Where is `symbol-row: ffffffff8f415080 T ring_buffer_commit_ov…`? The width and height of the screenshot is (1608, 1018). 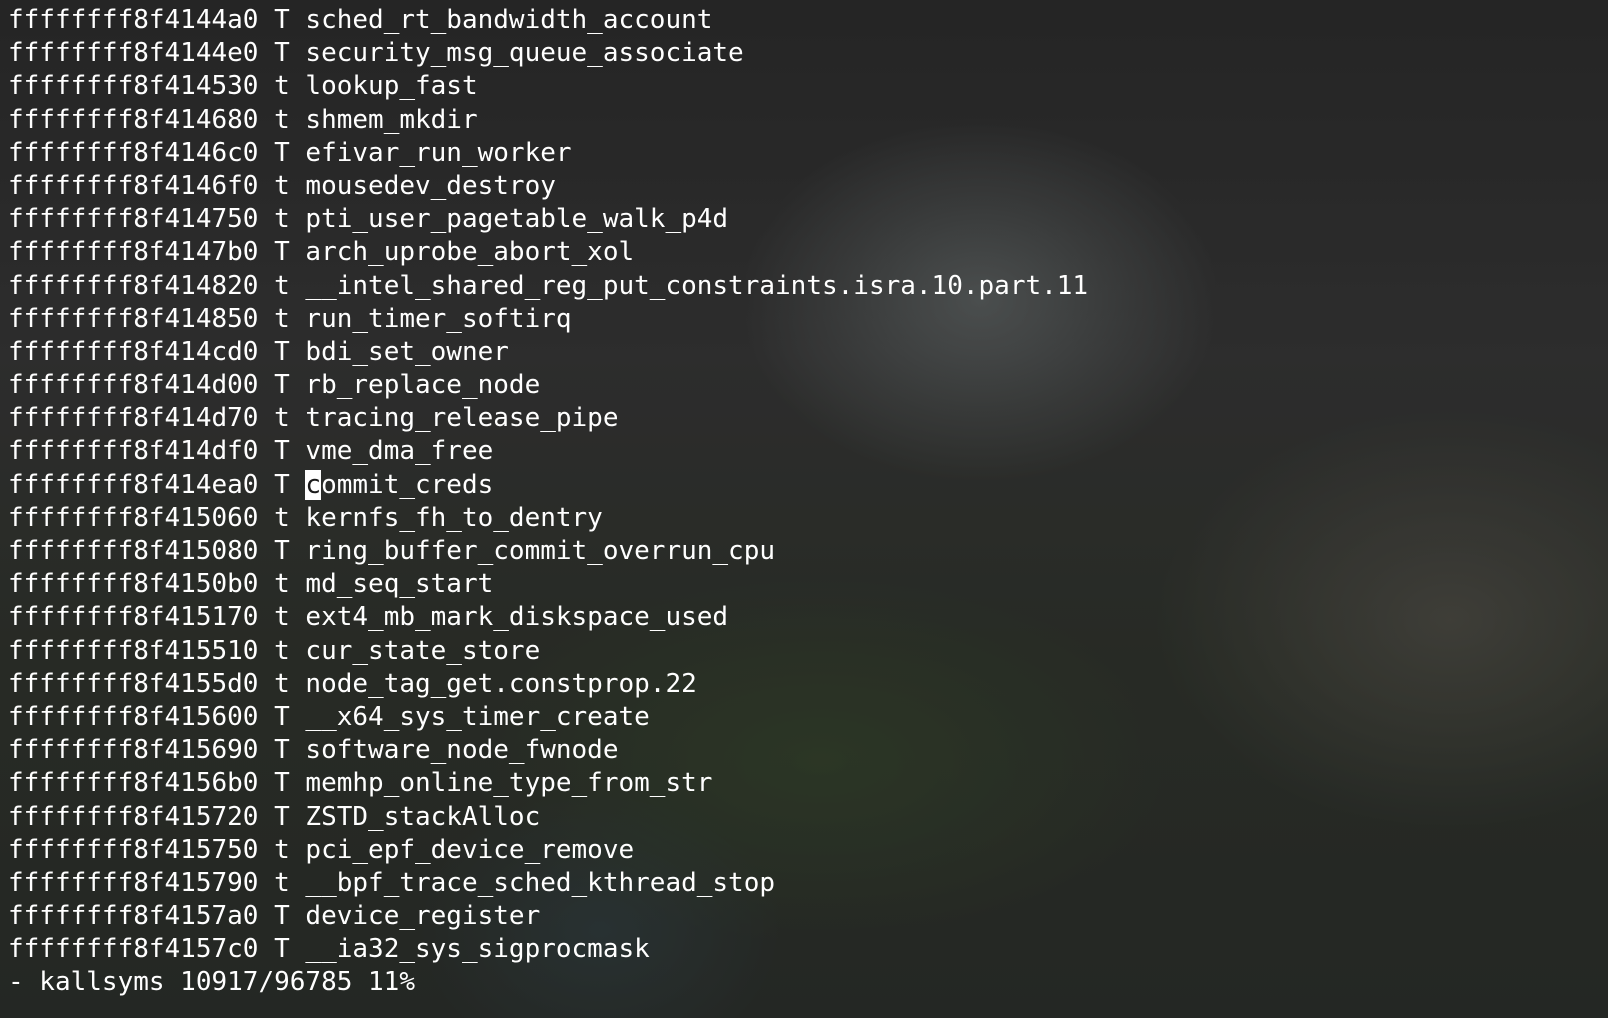
symbol-row: ffffffff8f415080 T ring_buffer_commit_ov… is located at coordinates (548, 551).